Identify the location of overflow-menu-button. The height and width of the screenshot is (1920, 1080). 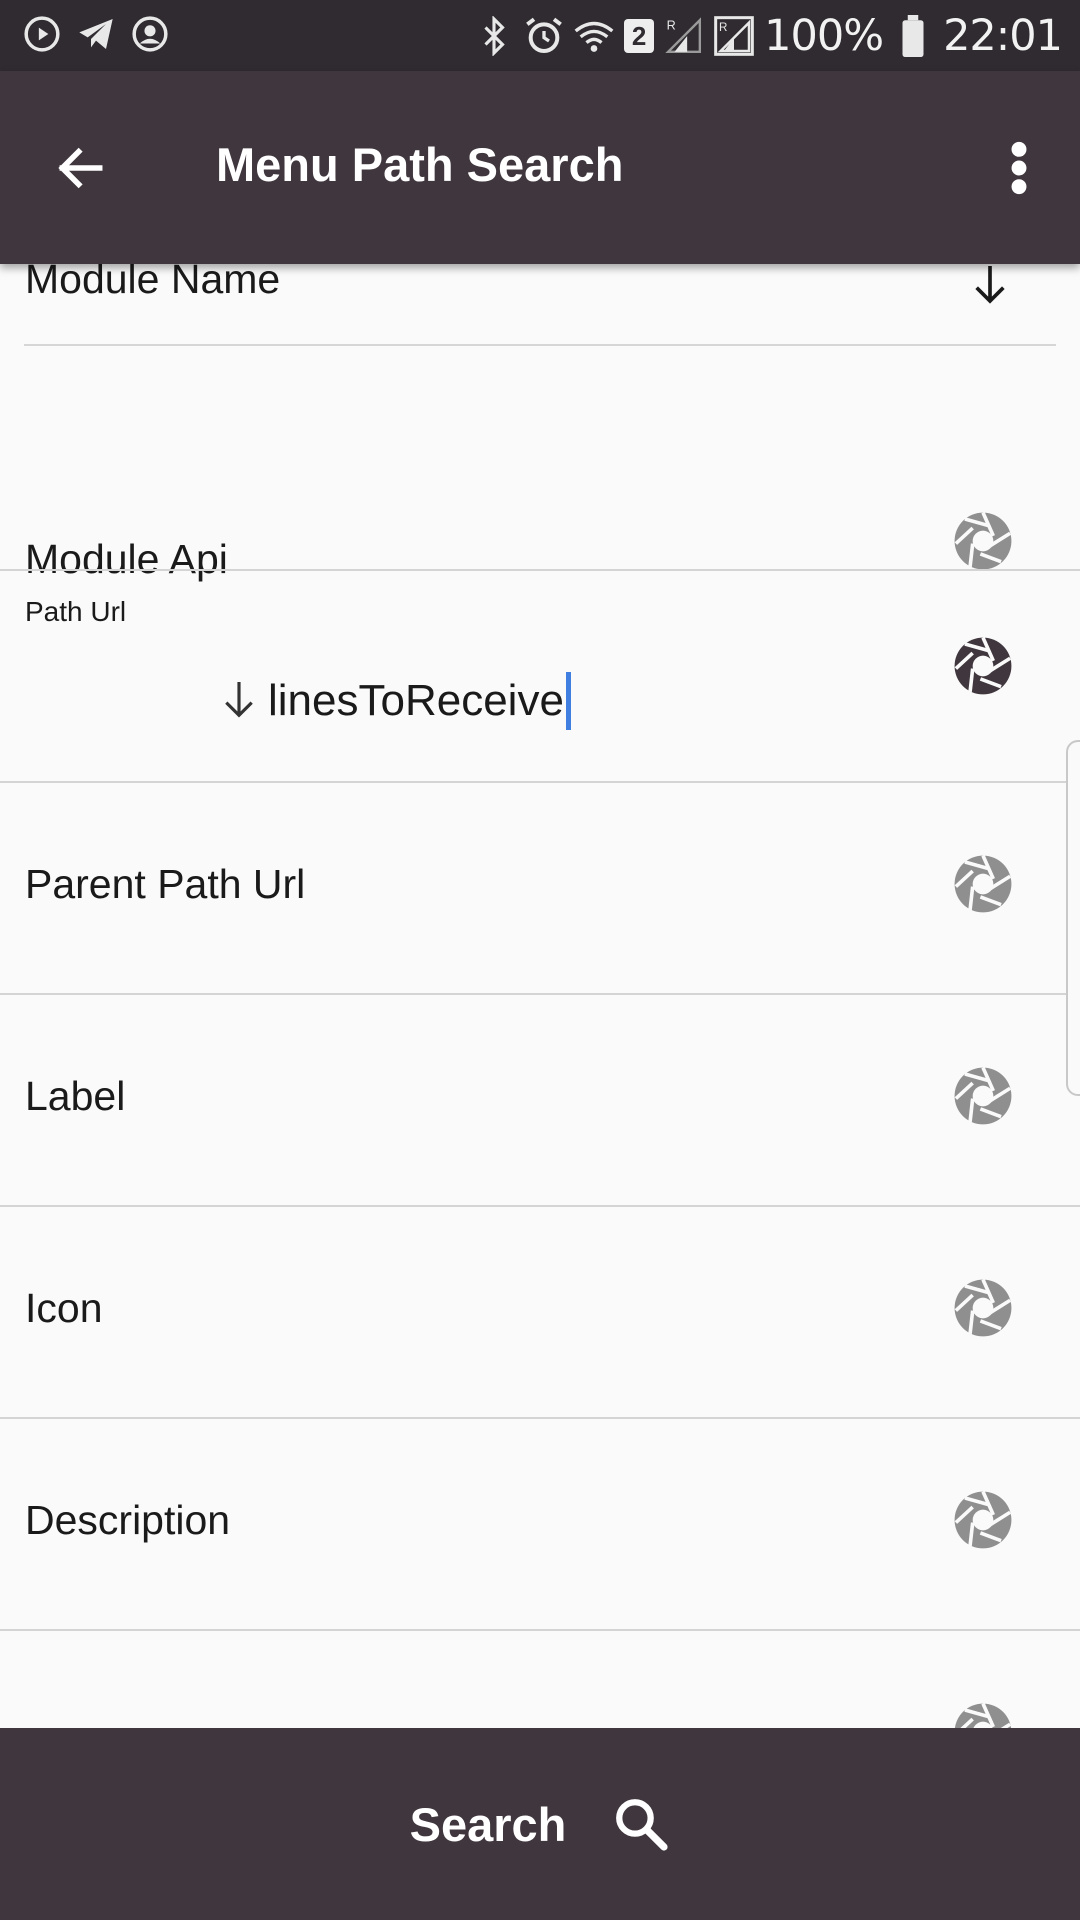
(1019, 168).